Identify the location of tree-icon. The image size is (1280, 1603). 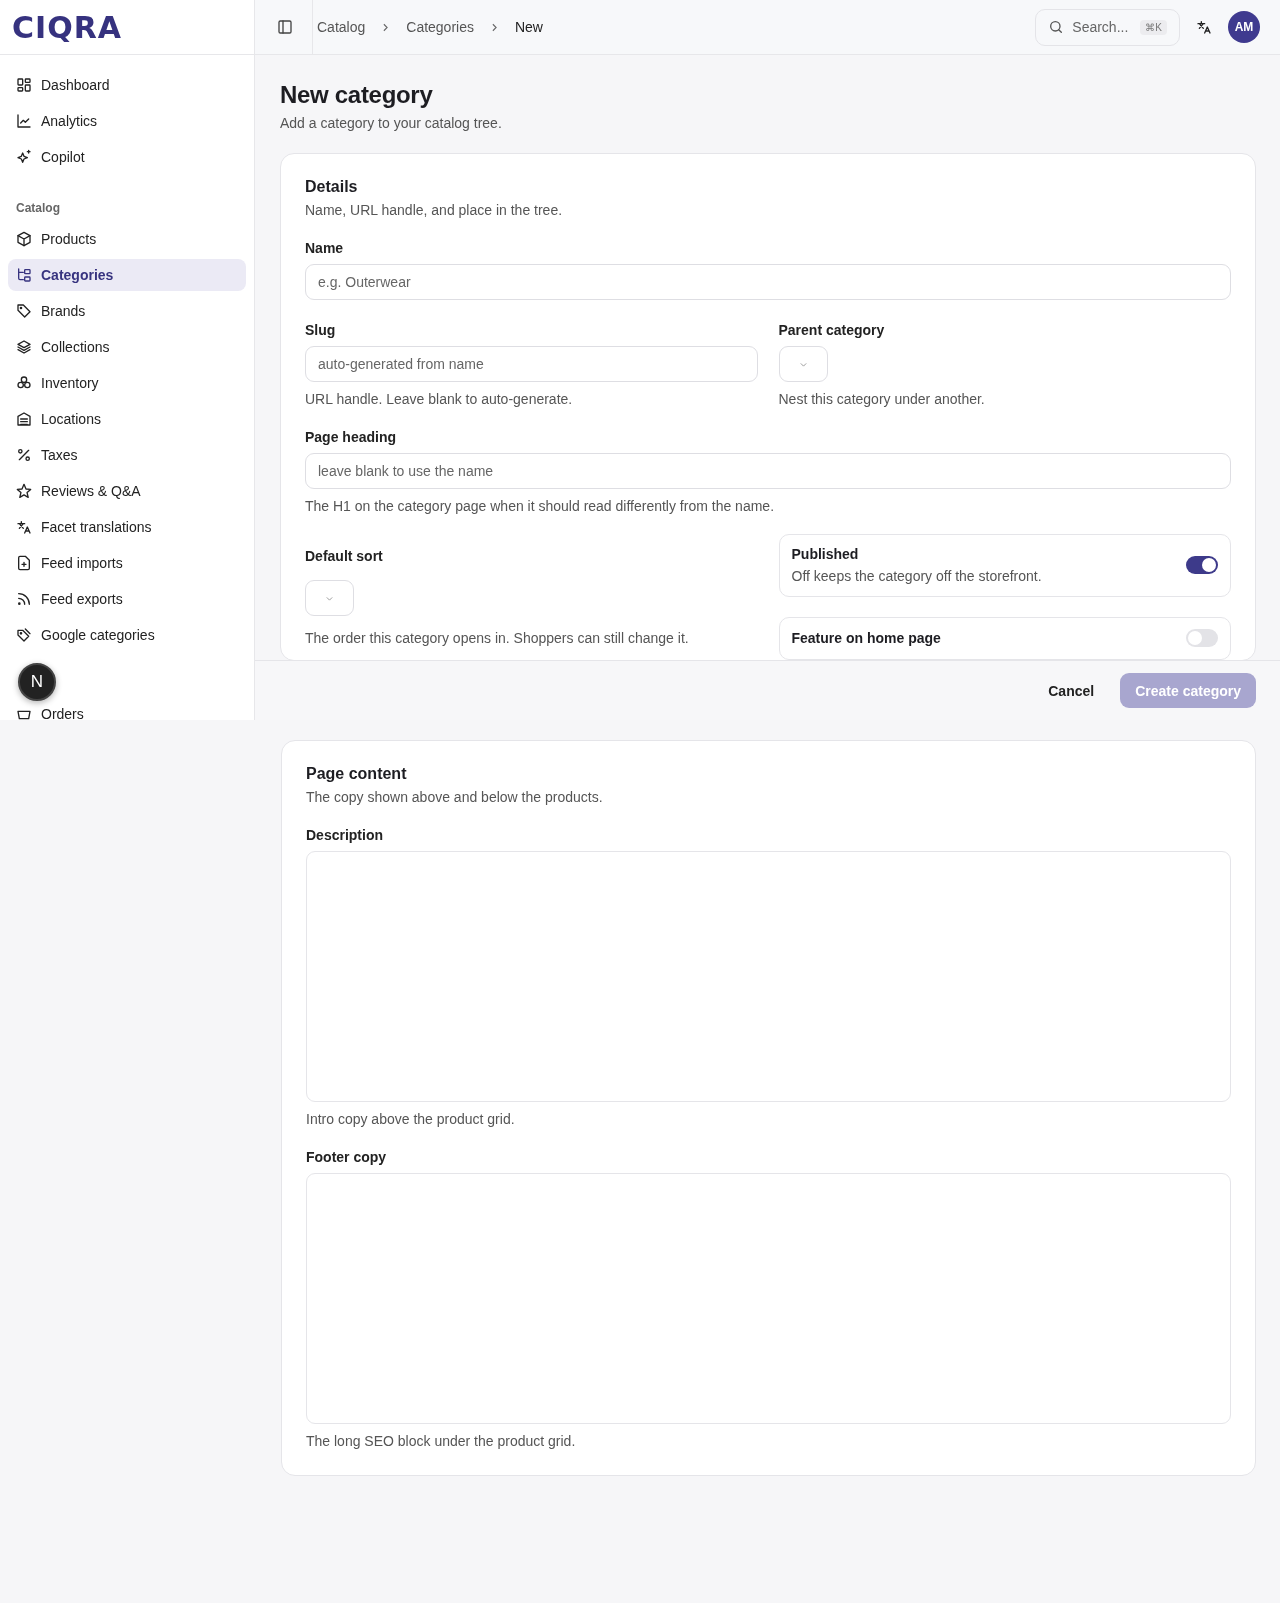
(24, 275).